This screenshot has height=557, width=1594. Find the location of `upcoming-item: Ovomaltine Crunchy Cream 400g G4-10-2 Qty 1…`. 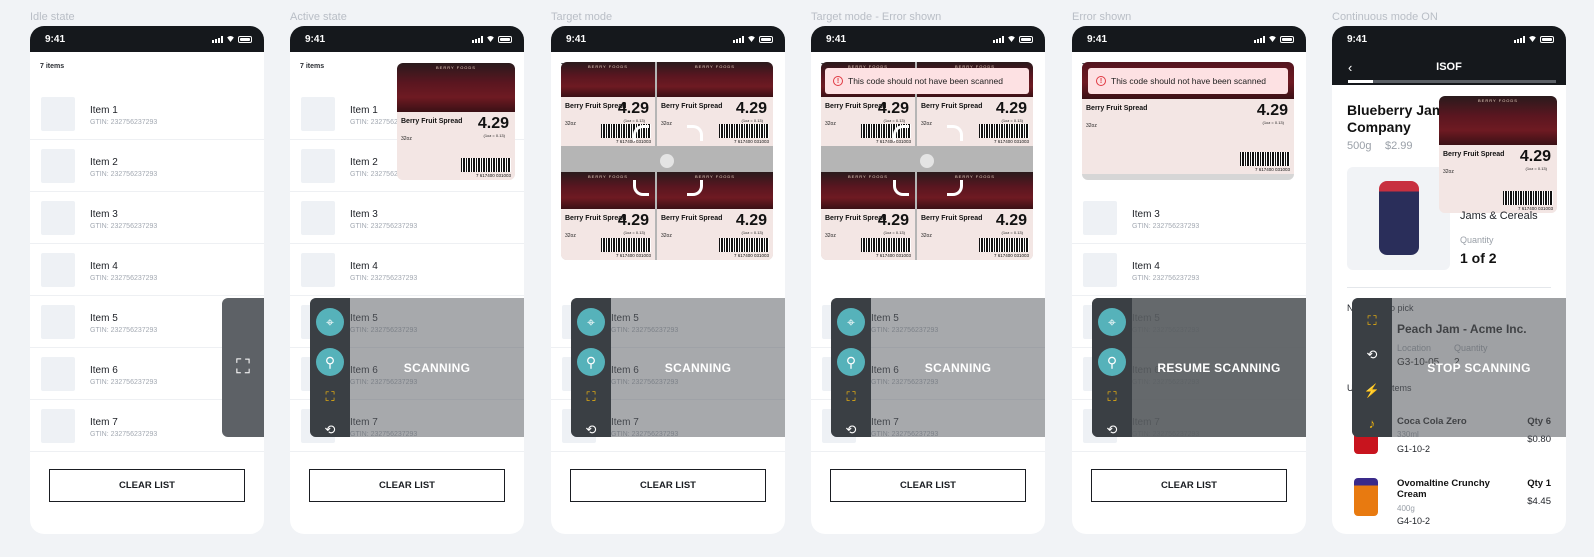

upcoming-item: Ovomaltine Crunchy Cream 400g G4-10-2 Qty 1… is located at coordinates (1449, 502).